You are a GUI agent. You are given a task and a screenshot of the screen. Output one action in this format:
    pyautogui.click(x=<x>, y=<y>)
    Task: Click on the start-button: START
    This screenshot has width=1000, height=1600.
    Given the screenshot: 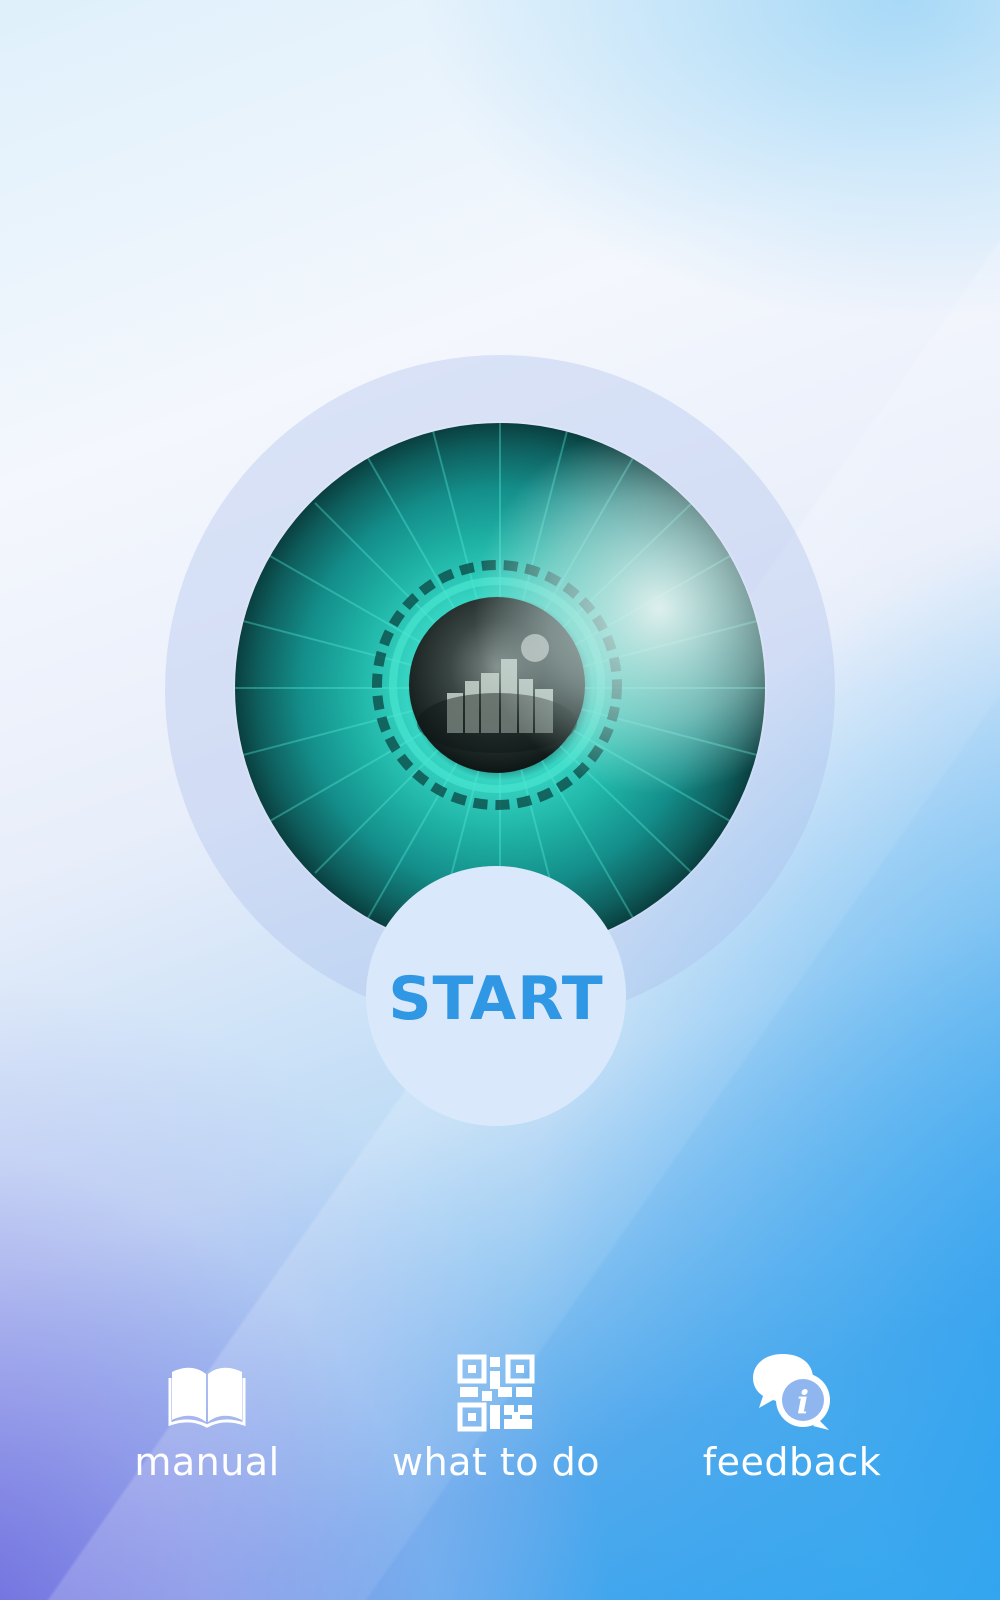 What is the action you would take?
    pyautogui.click(x=496, y=996)
    